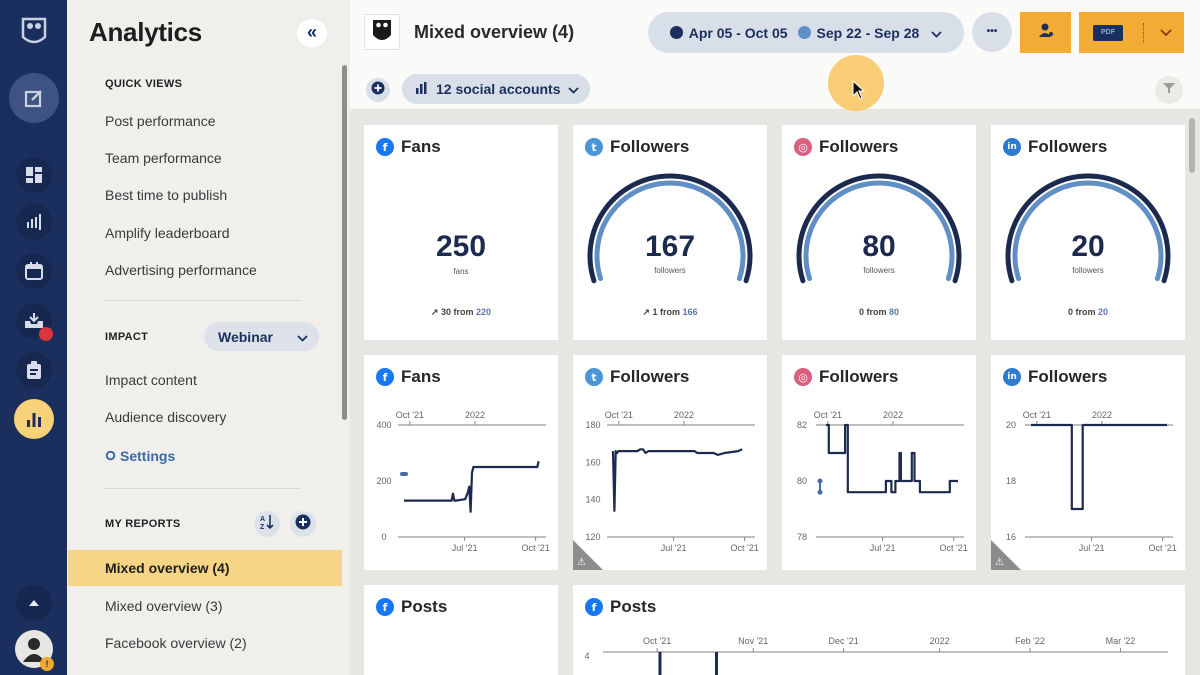  Describe the element at coordinates (245, 336) in the screenshot. I see `impact-dropdown-value: Webinar` at that location.